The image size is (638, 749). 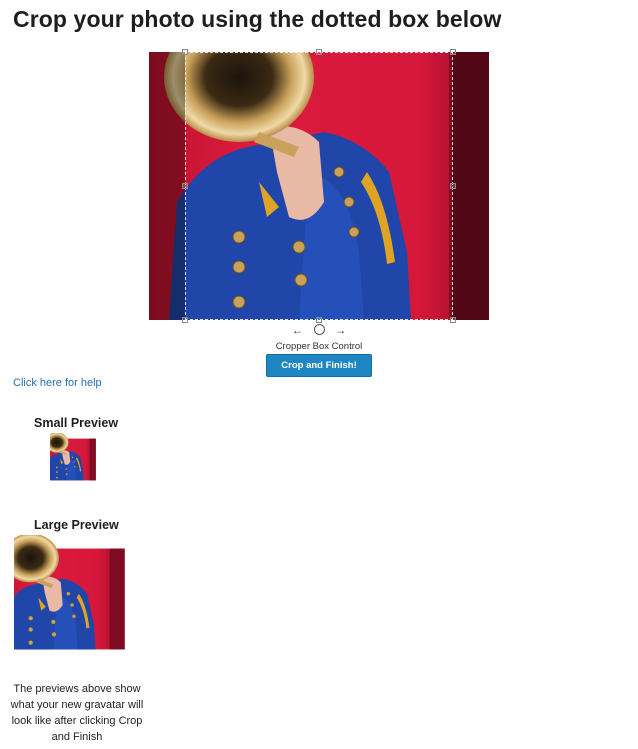 I want to click on small-preview-image, so click(x=76, y=459).